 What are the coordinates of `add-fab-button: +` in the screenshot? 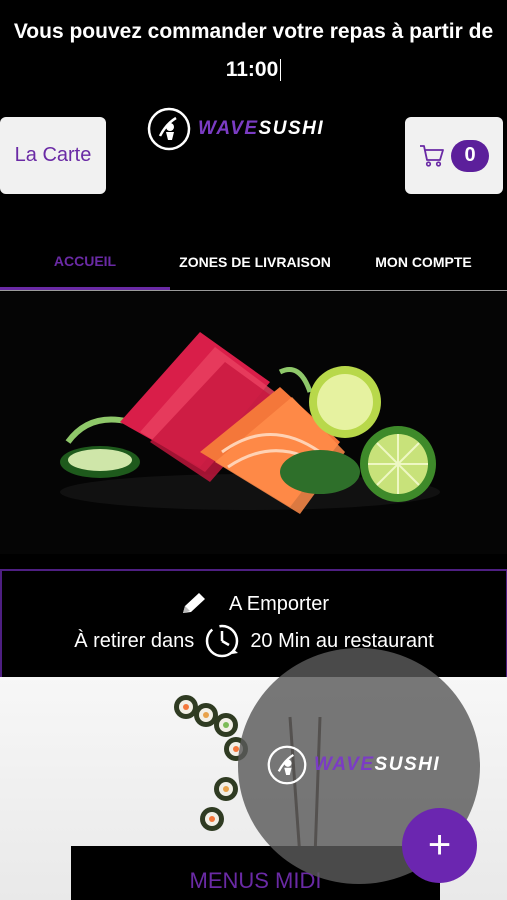 It's located at (439, 845).